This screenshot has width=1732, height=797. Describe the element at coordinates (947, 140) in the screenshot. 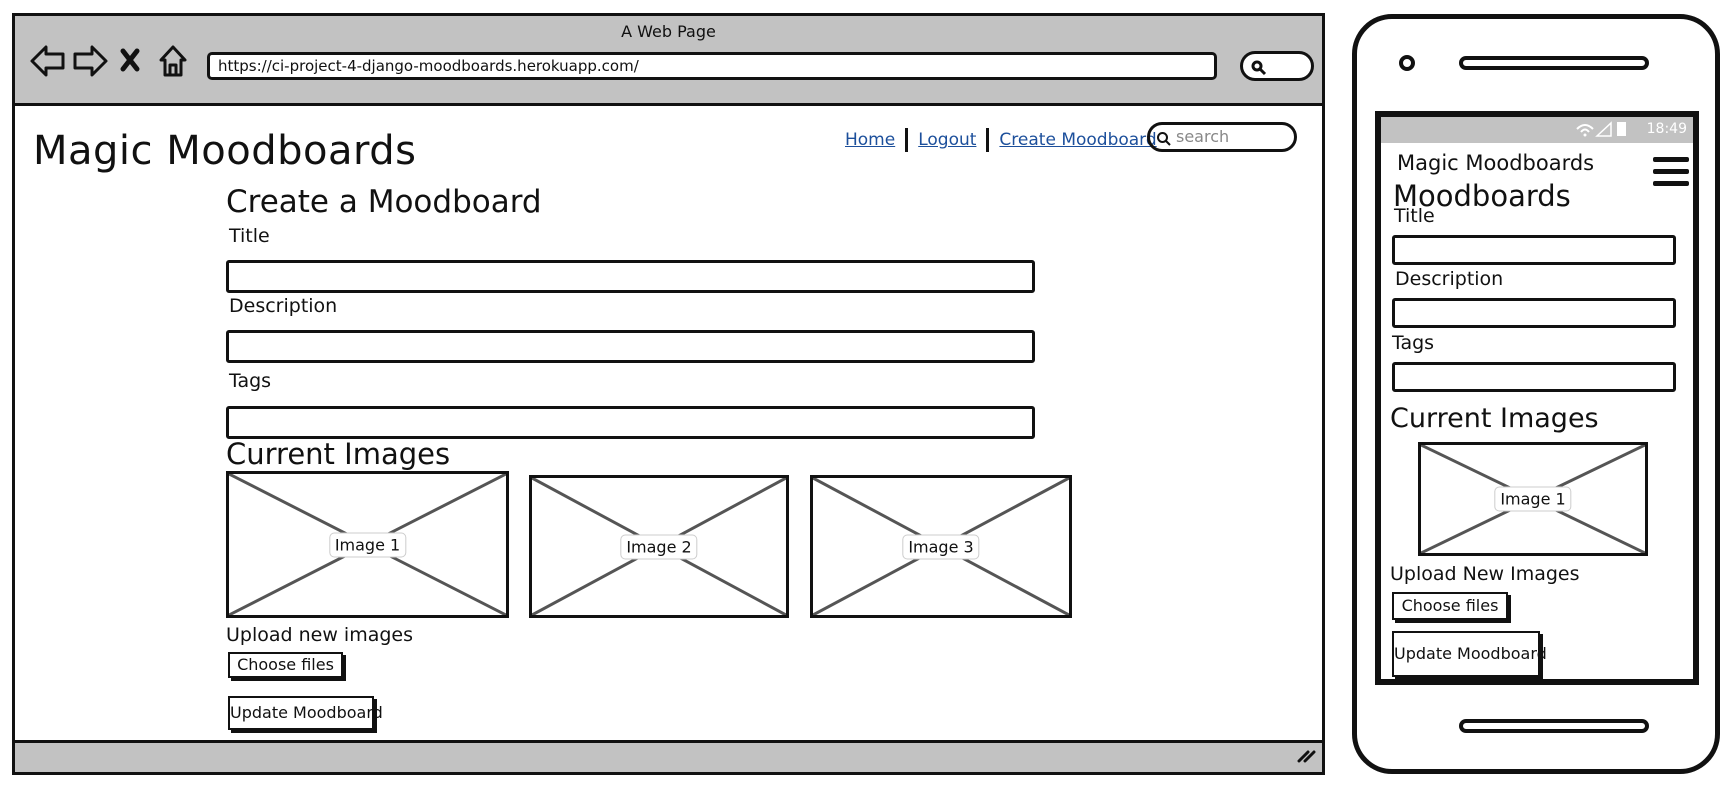

I see `nav-logout-link: Logout` at that location.